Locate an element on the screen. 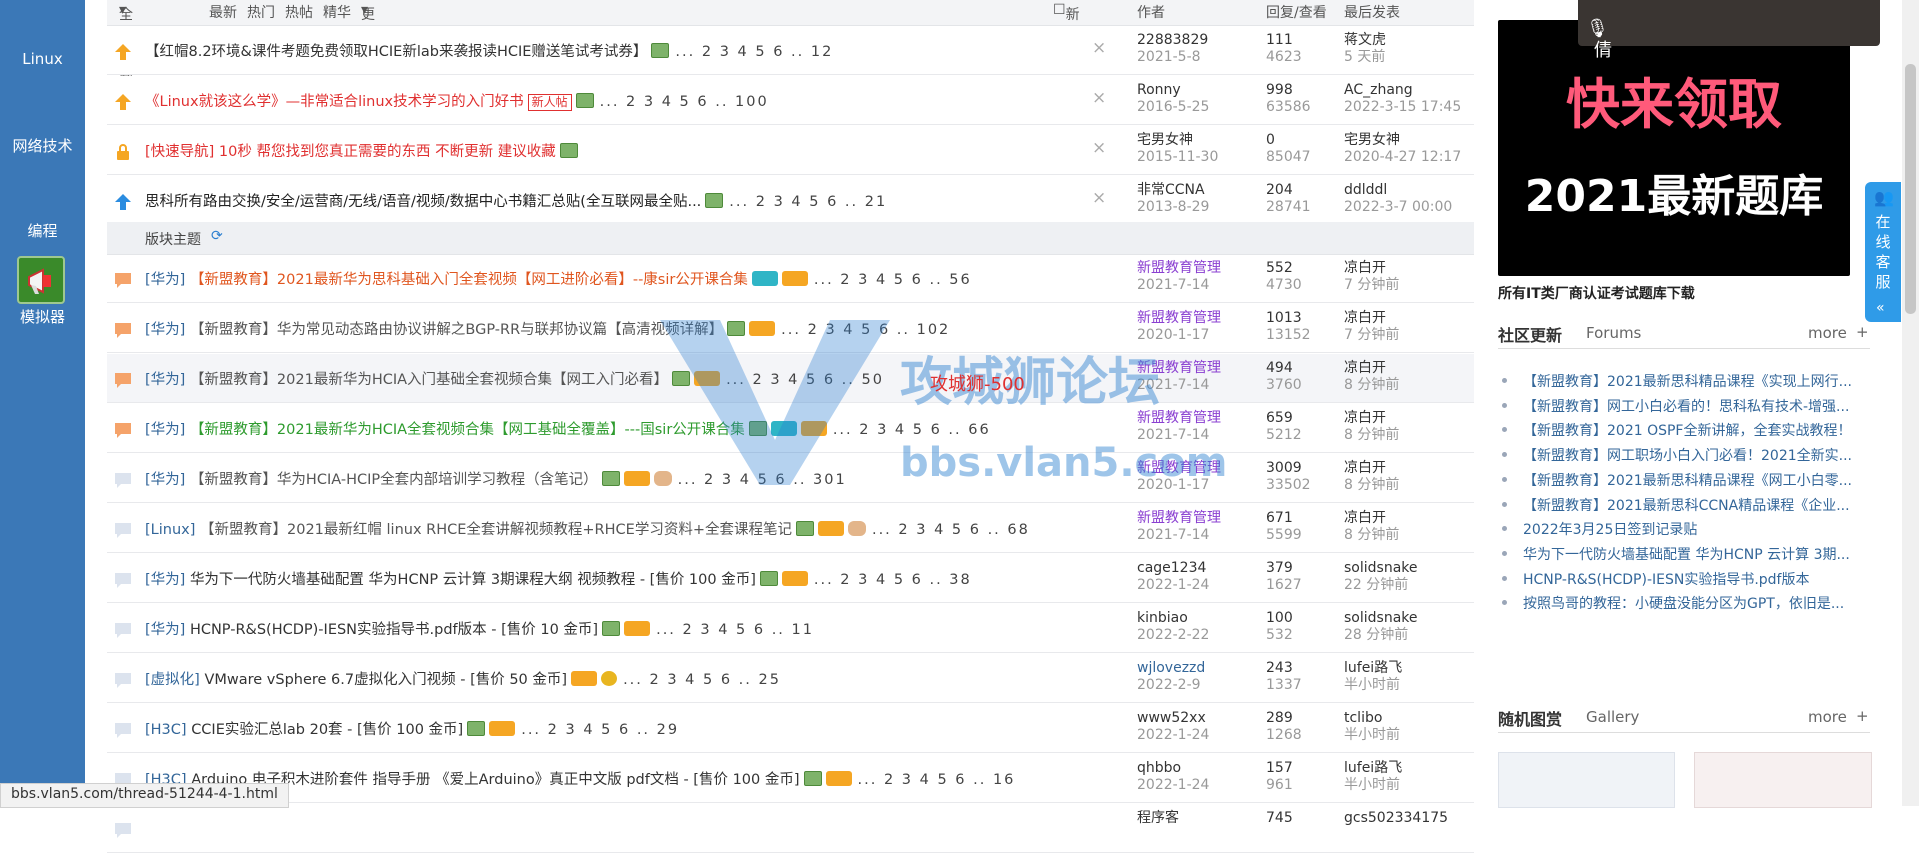 The width and height of the screenshot is (1919, 853). thread-title: CCIE实验汇总lab 20套 - [售价 100 金币] is located at coordinates (327, 730).